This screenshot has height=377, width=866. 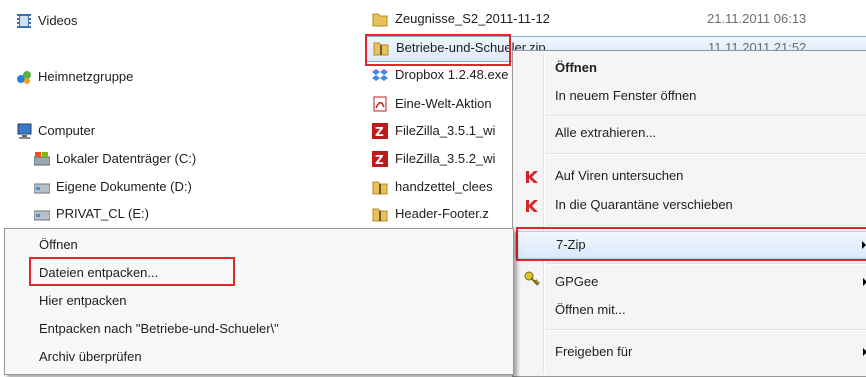 I want to click on file-date: 21.11.2011 06:13, so click(x=757, y=18).